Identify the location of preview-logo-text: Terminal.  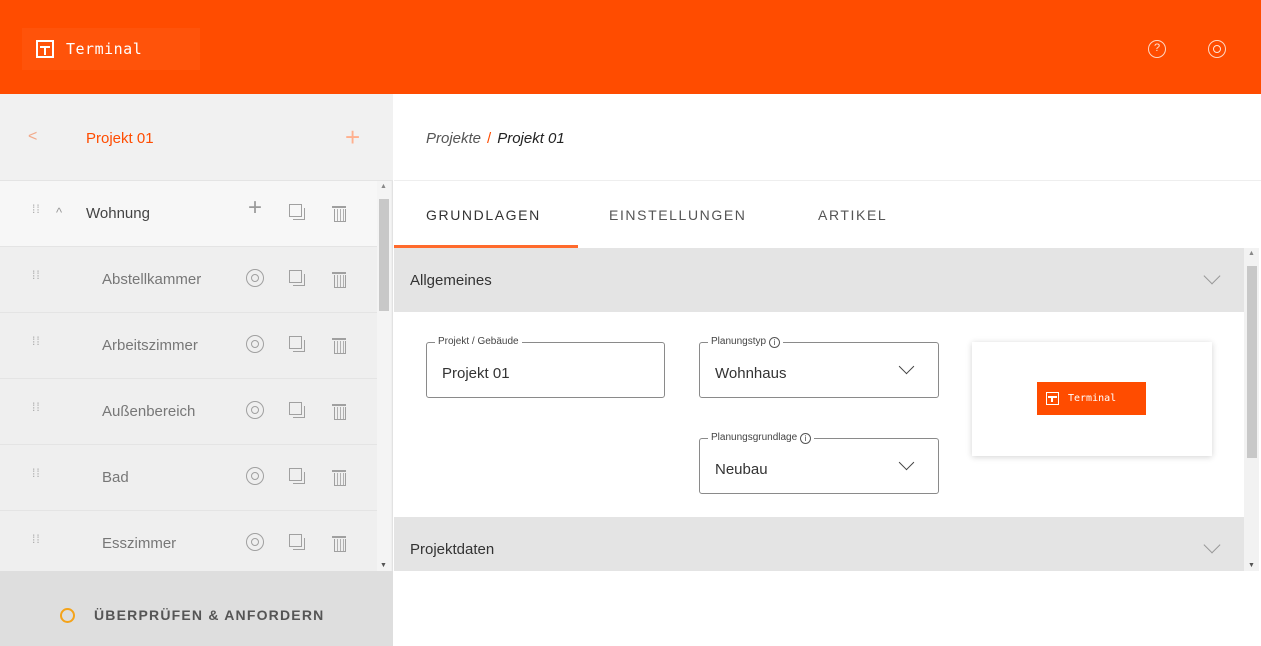
(1092, 398).